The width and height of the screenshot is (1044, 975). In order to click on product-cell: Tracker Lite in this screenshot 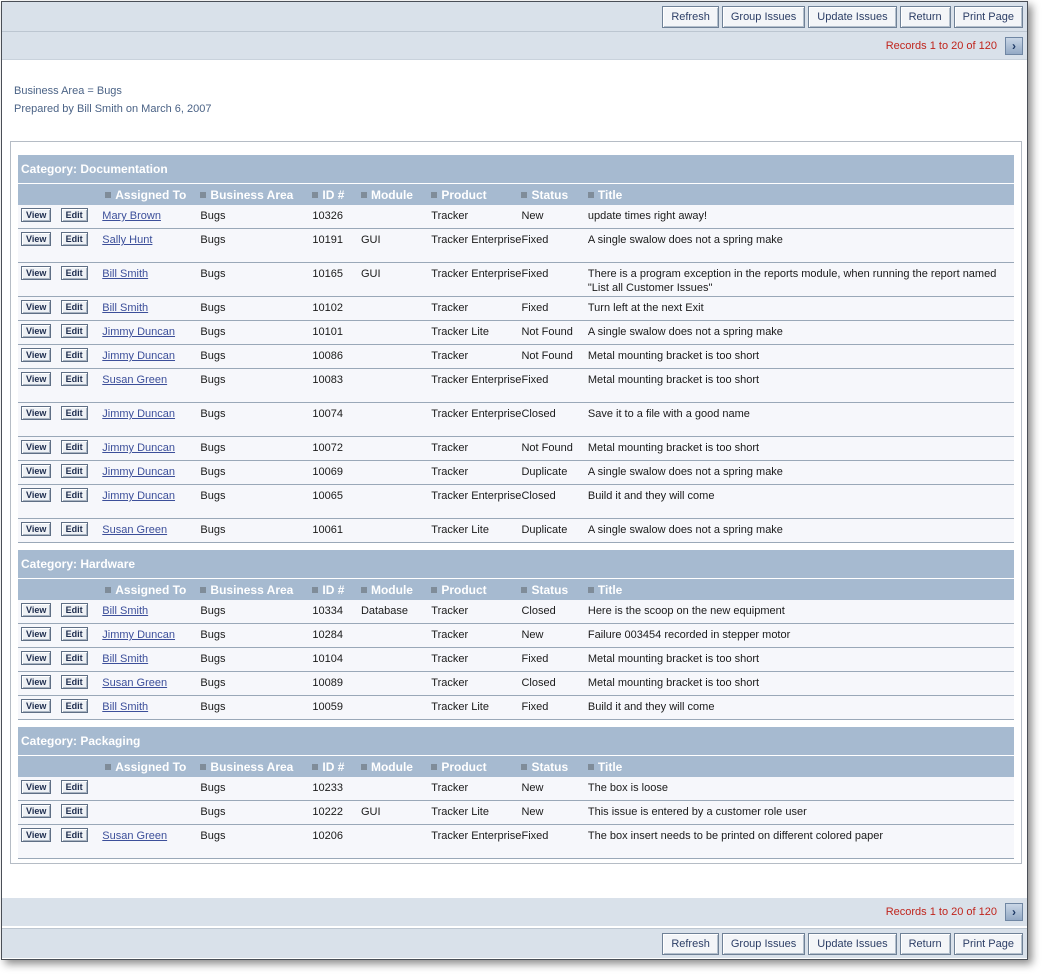, I will do `click(460, 332)`.